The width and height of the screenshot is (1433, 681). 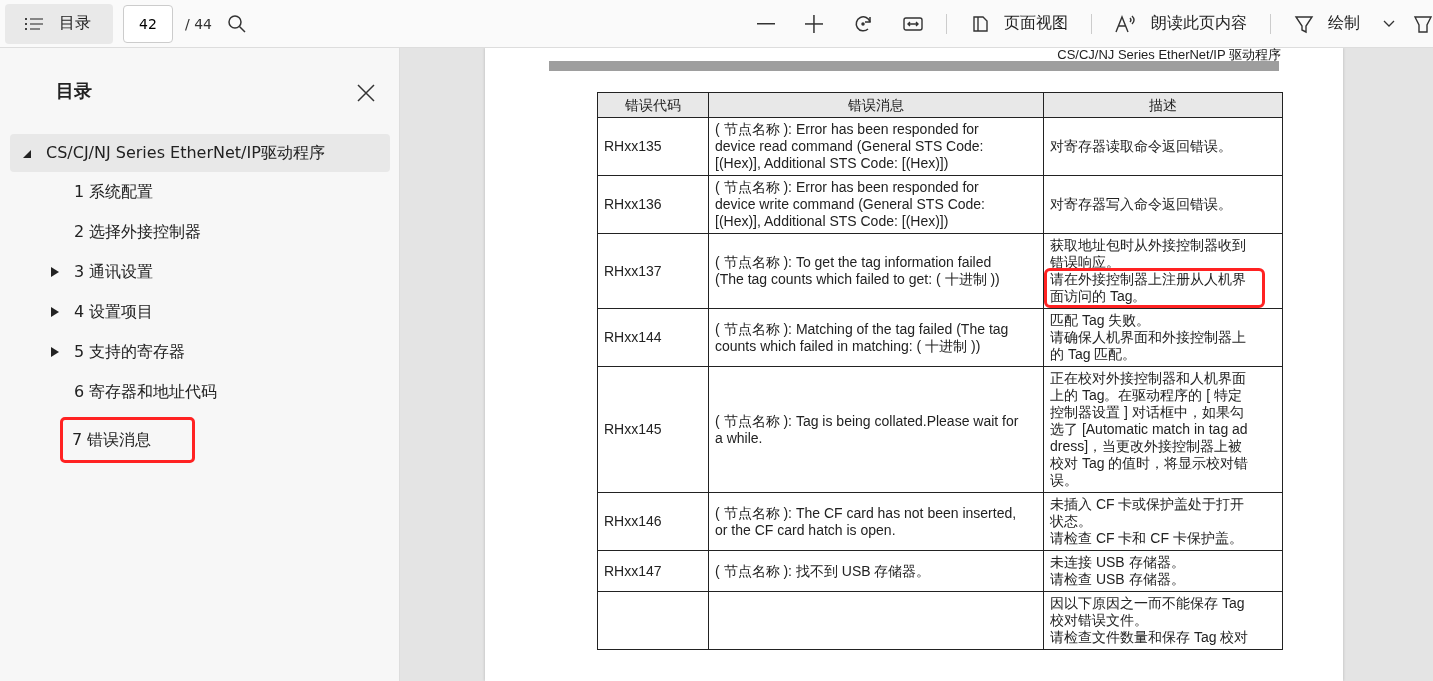 I want to click on description-text: 未连接 USB 存储器。, so click(x=1118, y=562).